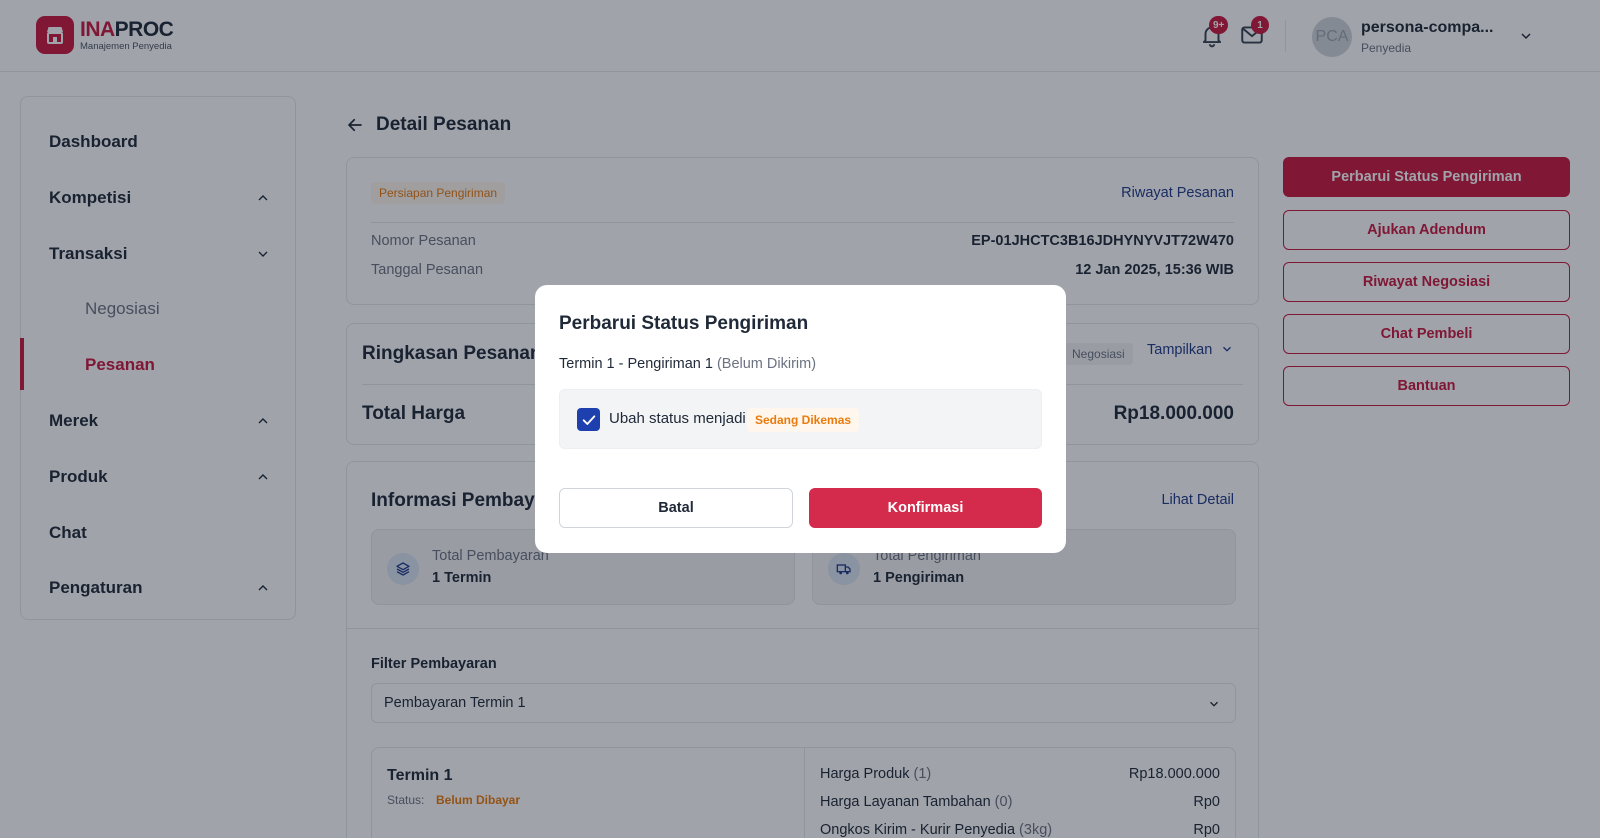 The image size is (1600, 838). Describe the element at coordinates (684, 323) in the screenshot. I see `modal-title: Perbarui Status Pengiriman` at that location.